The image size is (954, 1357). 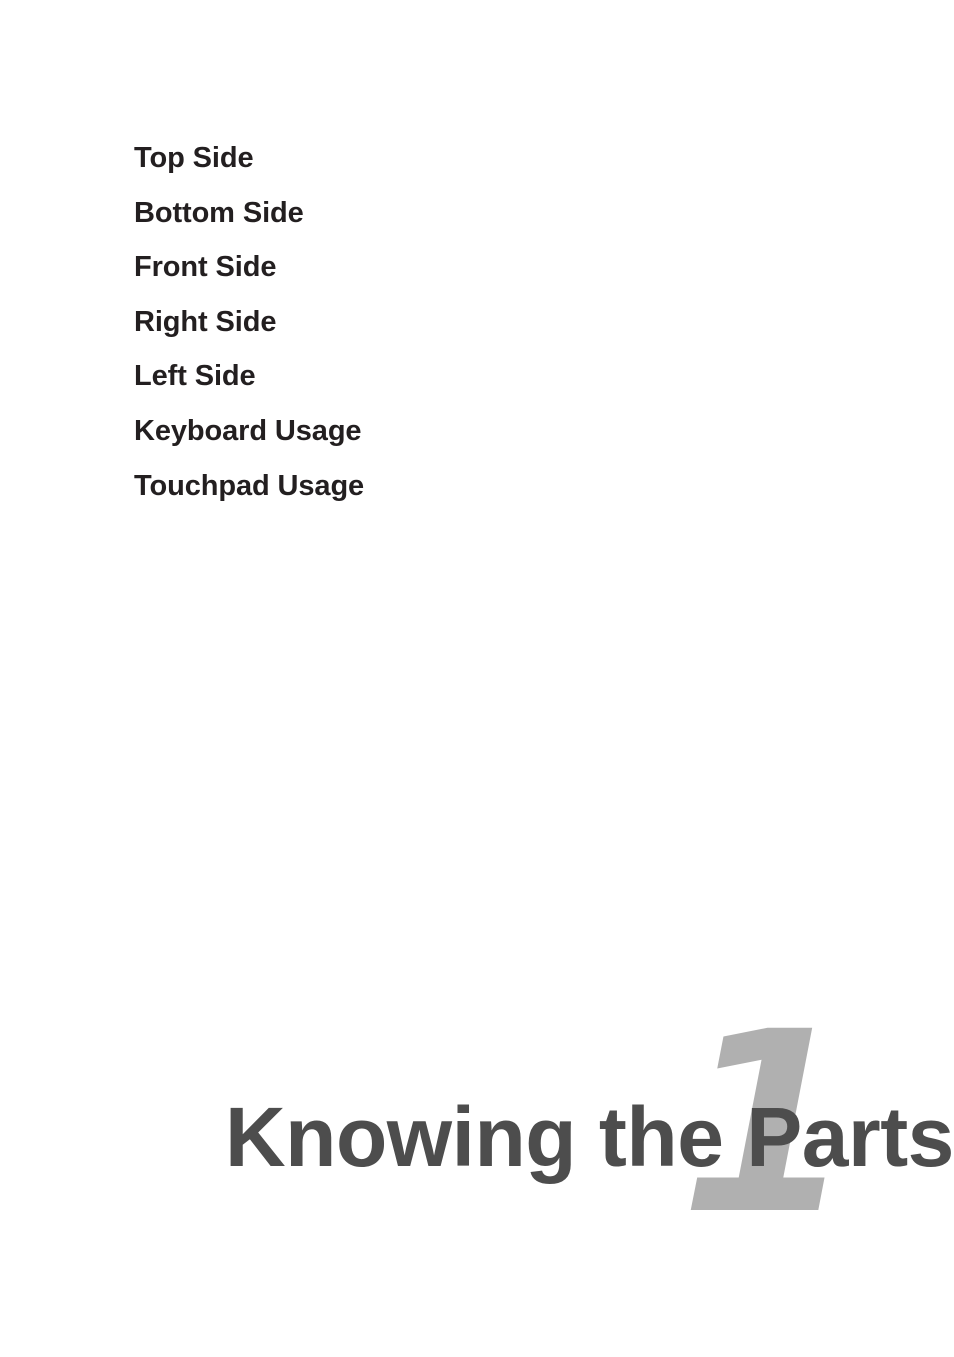 What do you see at coordinates (219, 212) in the screenshot?
I see `list-item: Bottom Side` at bounding box center [219, 212].